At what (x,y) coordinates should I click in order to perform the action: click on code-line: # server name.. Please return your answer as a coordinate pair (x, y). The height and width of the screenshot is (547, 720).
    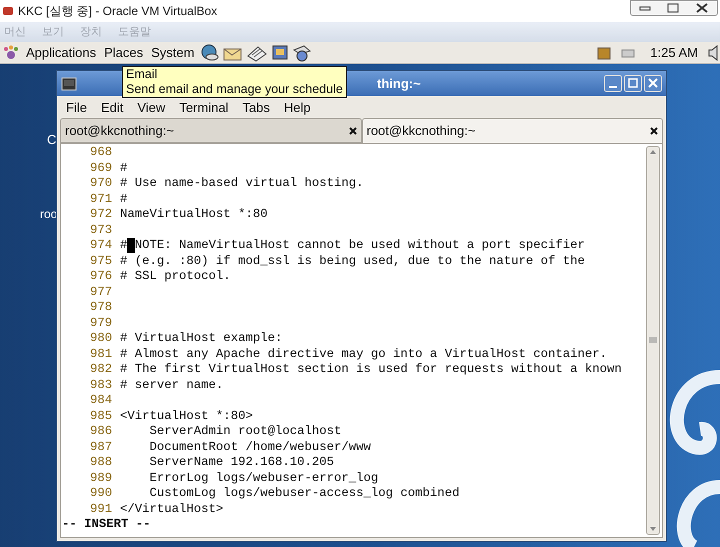
    Looking at the image, I should click on (172, 385).